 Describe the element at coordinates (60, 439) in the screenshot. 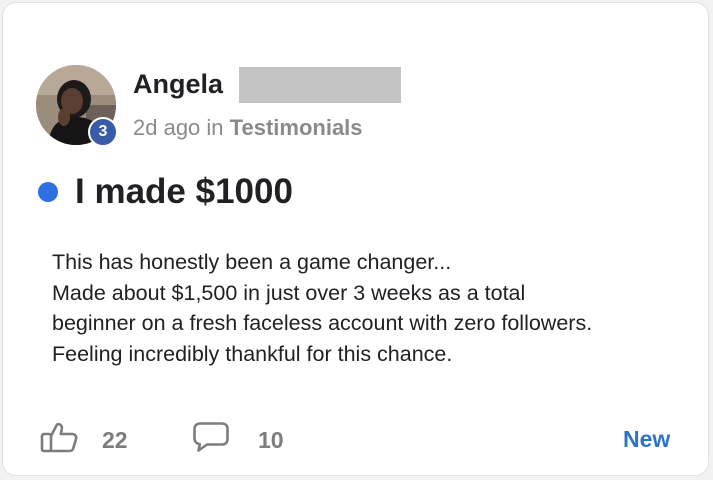

I see `thumbs-up-icon` at that location.